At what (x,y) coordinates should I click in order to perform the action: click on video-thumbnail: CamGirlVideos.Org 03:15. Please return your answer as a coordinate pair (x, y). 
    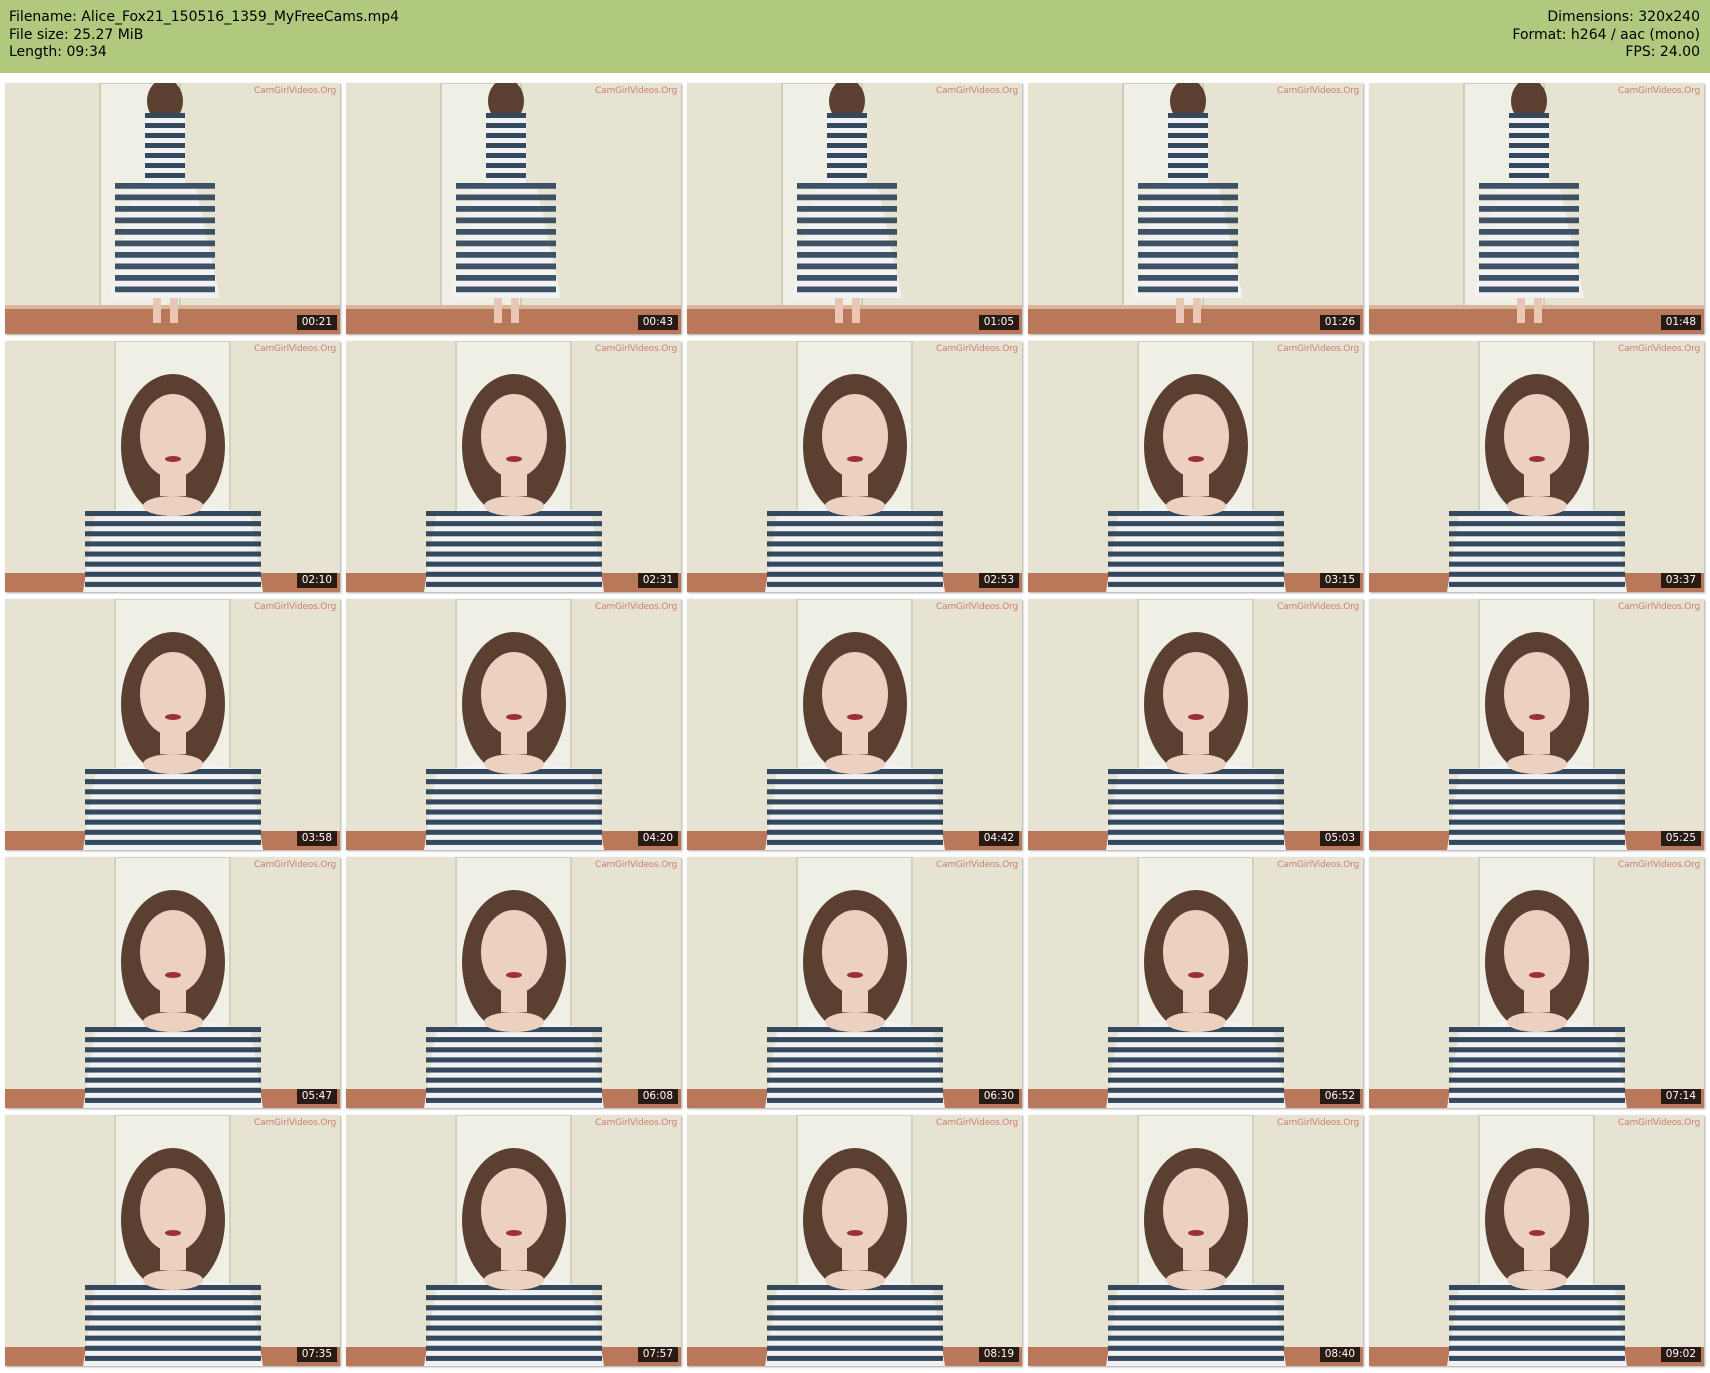
    Looking at the image, I should click on (1195, 466).